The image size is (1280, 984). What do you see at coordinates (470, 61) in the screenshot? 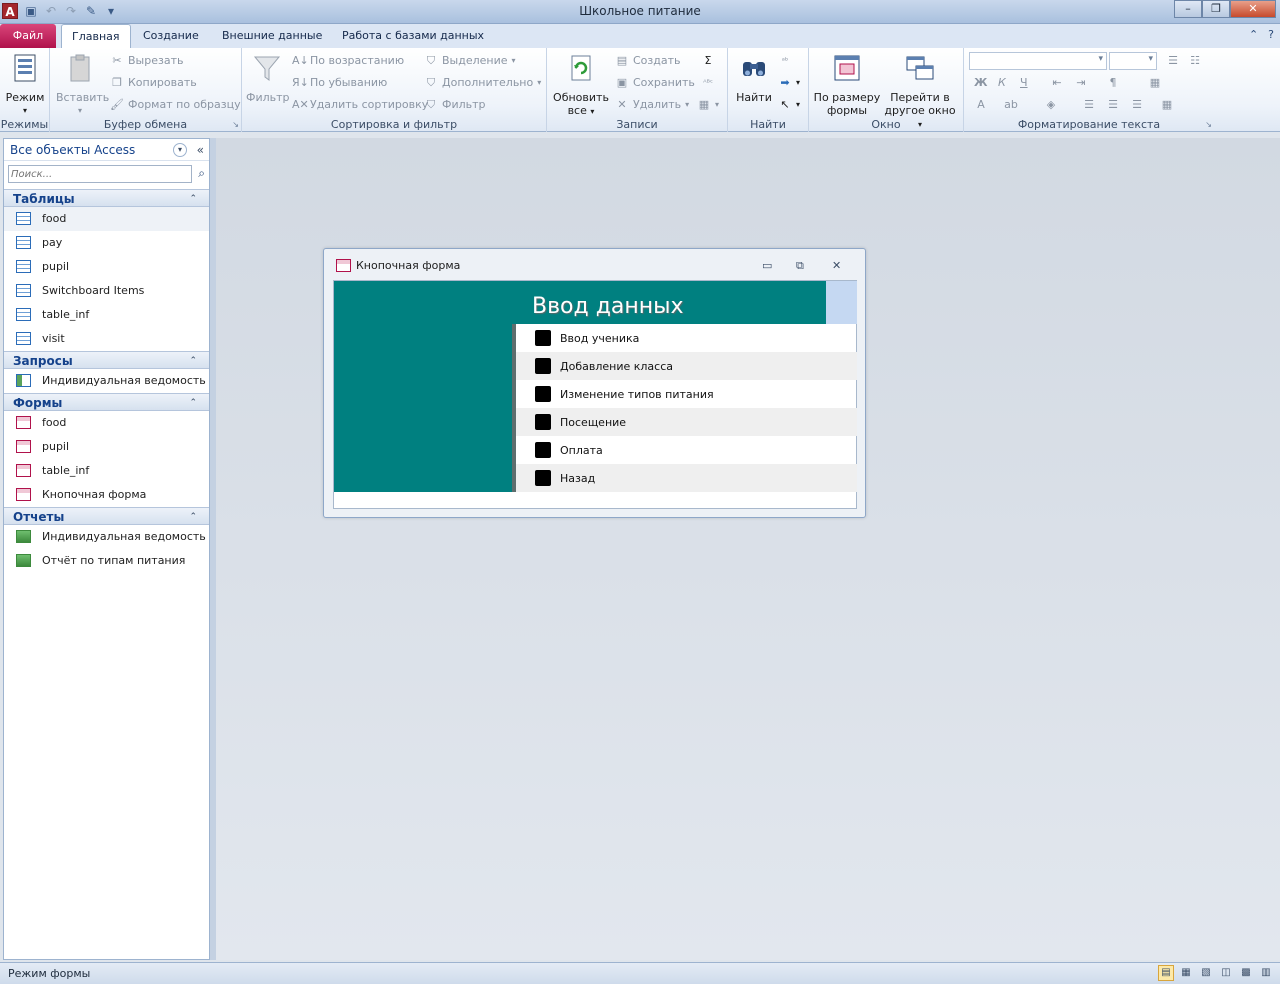
I see `selection-button: ⛉ Выделение ▾` at bounding box center [470, 61].